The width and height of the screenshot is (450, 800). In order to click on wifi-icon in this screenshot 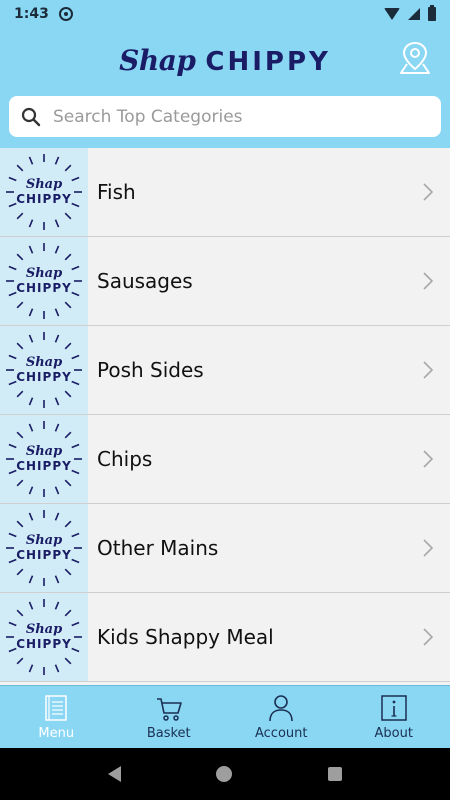, I will do `click(392, 13)`.